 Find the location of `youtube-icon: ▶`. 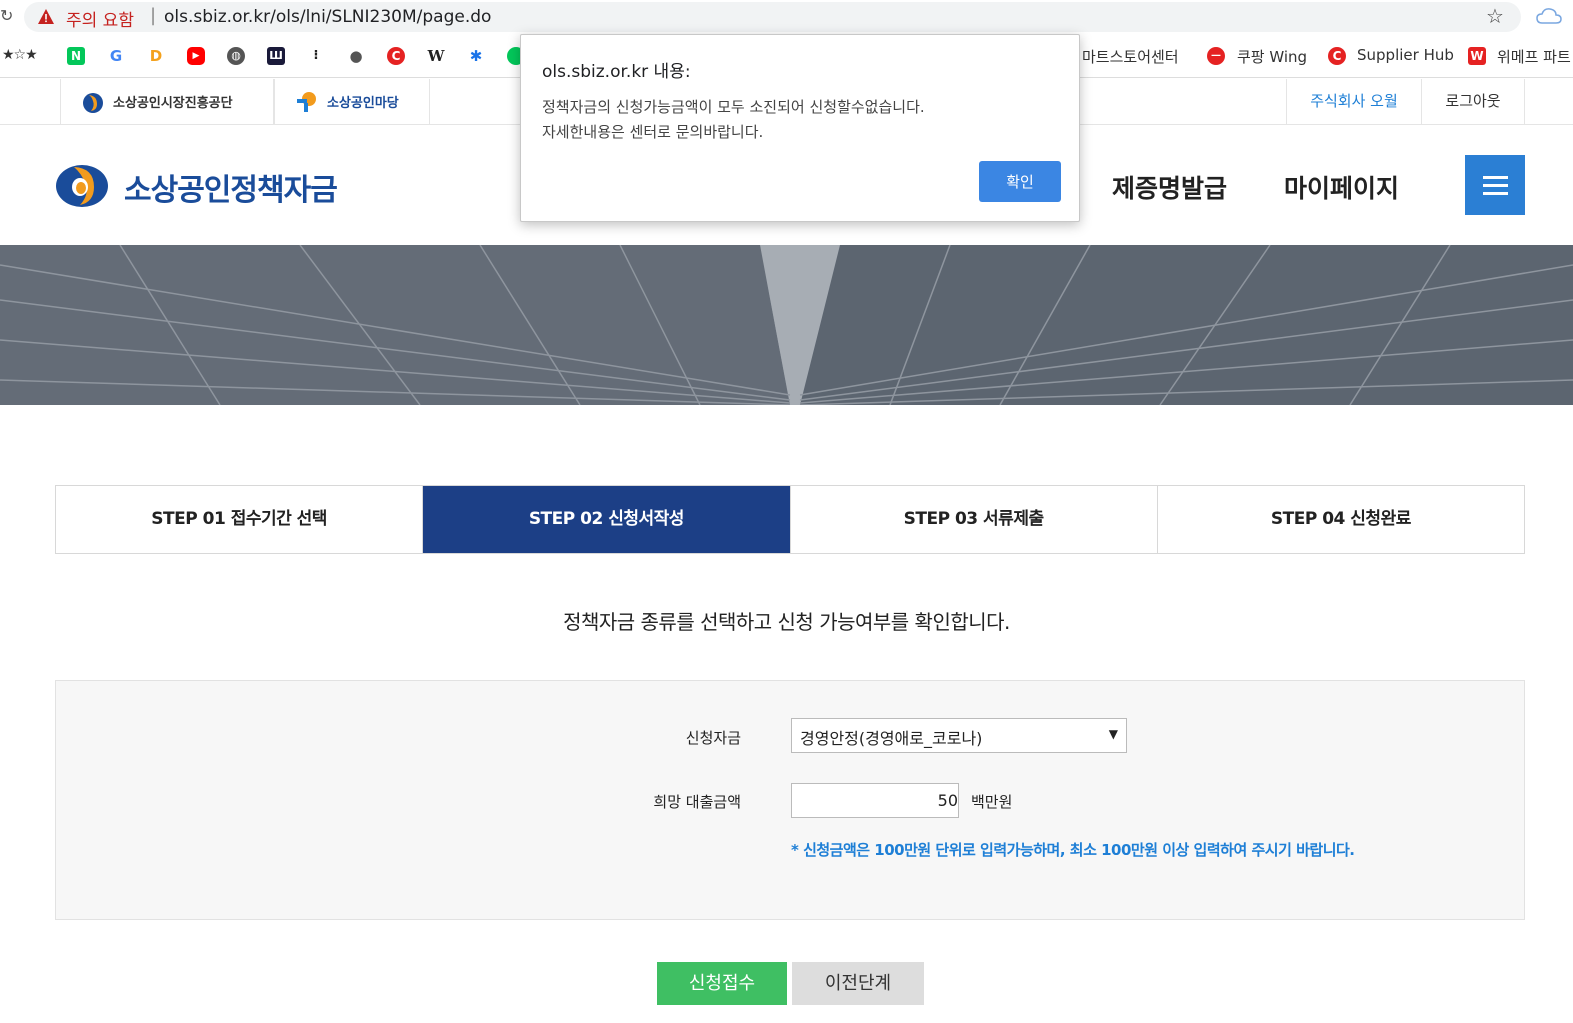

youtube-icon: ▶ is located at coordinates (196, 56).